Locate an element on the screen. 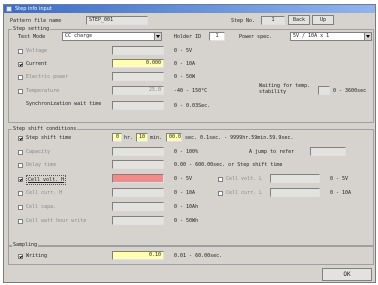  writing-checkbox is located at coordinates (20, 256).